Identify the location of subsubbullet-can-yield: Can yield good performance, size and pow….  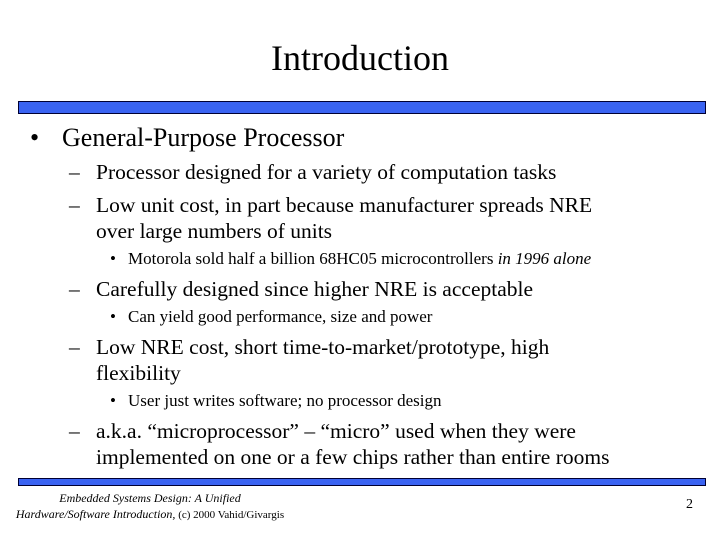
(280, 316).